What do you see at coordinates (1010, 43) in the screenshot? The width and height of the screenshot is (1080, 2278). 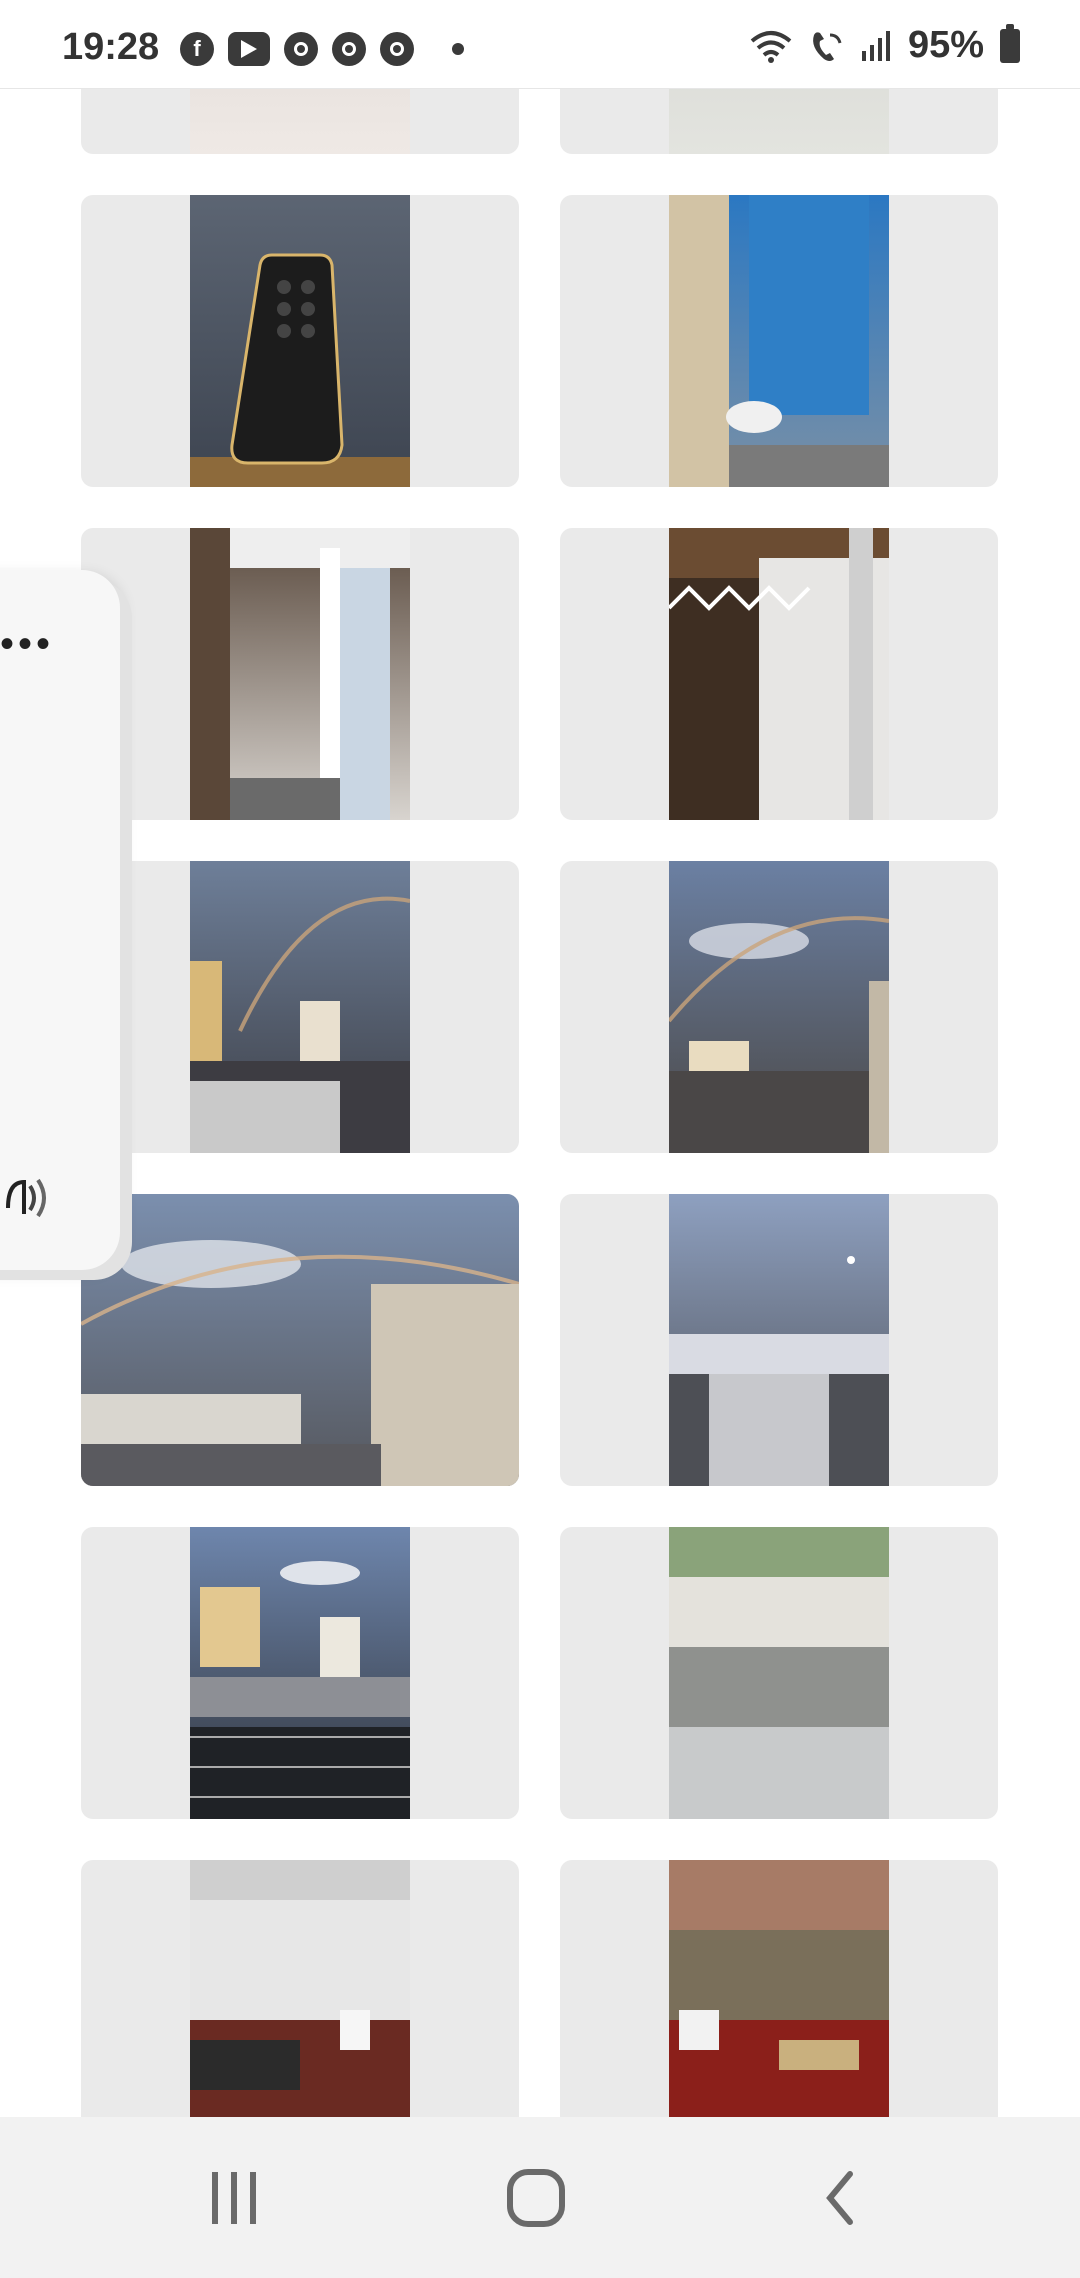 I see `battery-icon` at bounding box center [1010, 43].